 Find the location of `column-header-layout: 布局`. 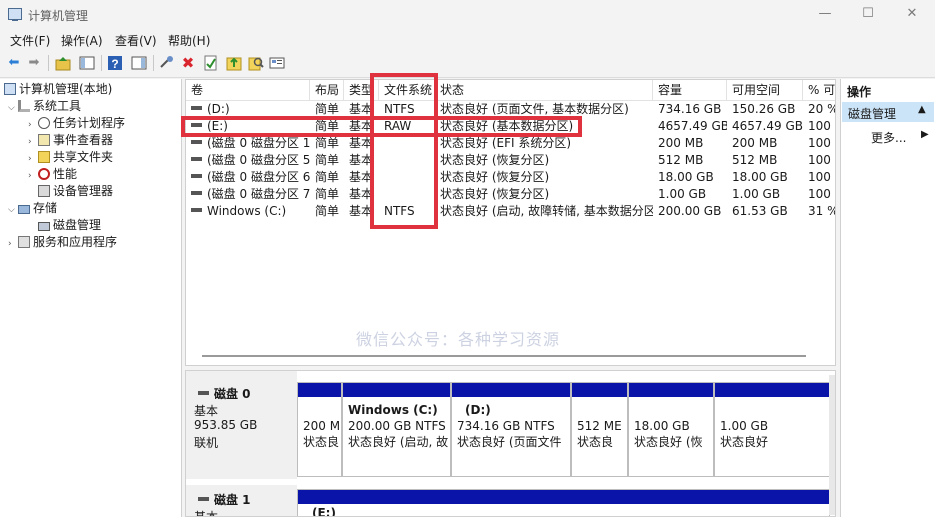

column-header-layout: 布局 is located at coordinates (327, 90).